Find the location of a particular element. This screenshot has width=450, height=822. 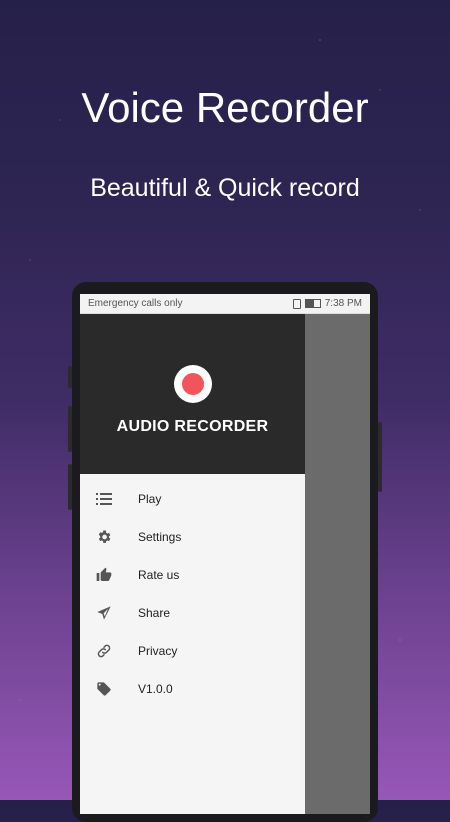

menu-item-privacy: Privacy is located at coordinates (192, 651).